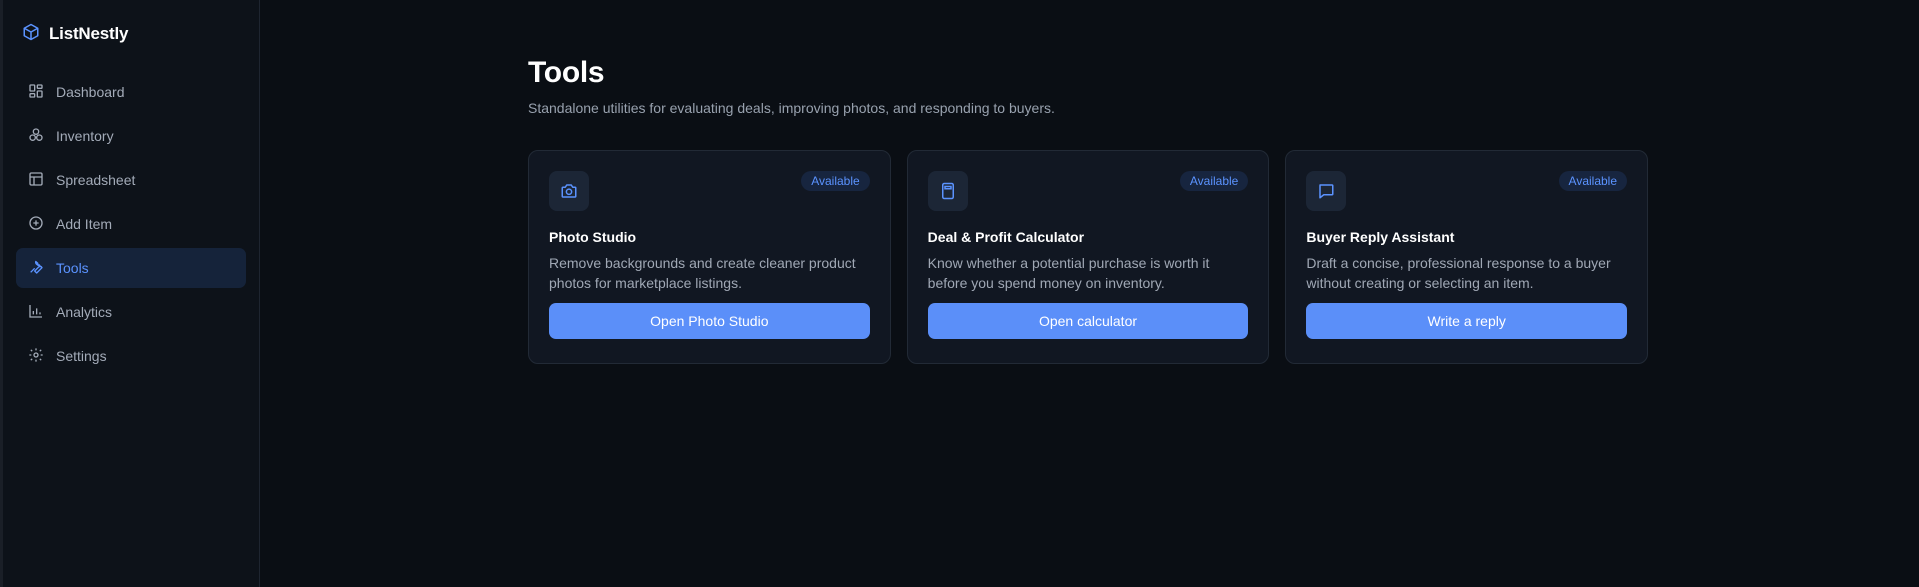 This screenshot has width=1919, height=587. I want to click on camera-icon, so click(569, 191).